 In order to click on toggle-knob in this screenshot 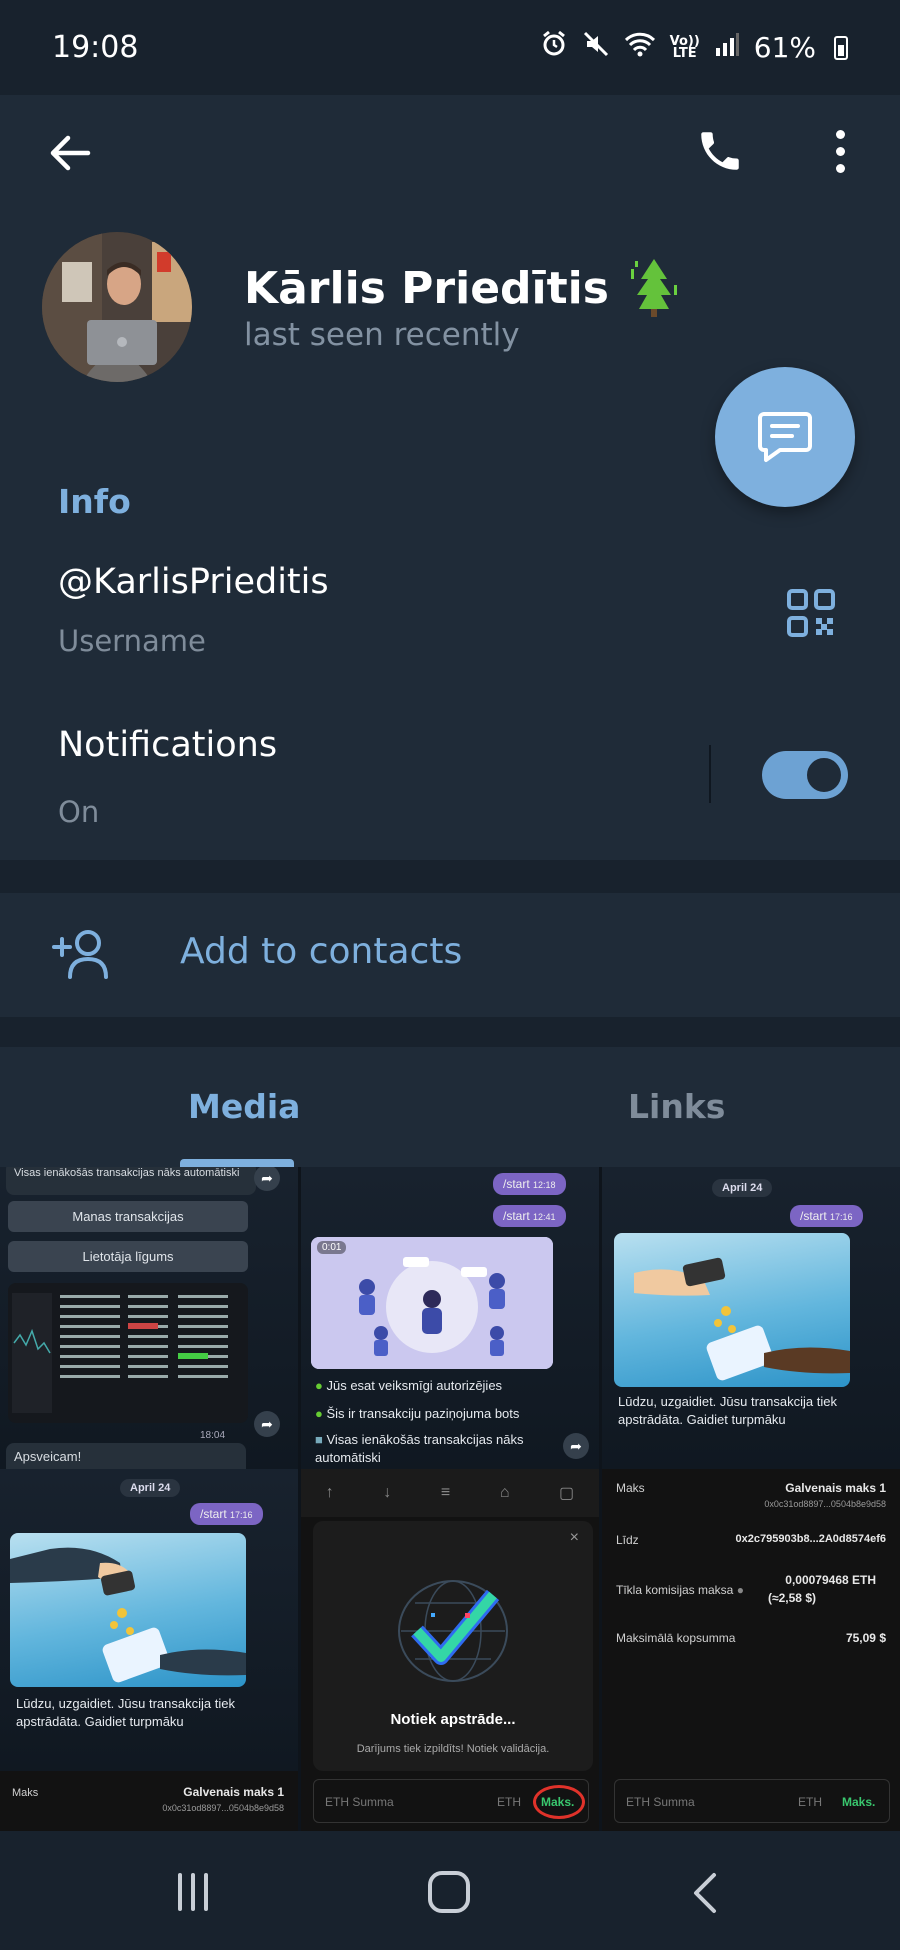, I will do `click(824, 775)`.